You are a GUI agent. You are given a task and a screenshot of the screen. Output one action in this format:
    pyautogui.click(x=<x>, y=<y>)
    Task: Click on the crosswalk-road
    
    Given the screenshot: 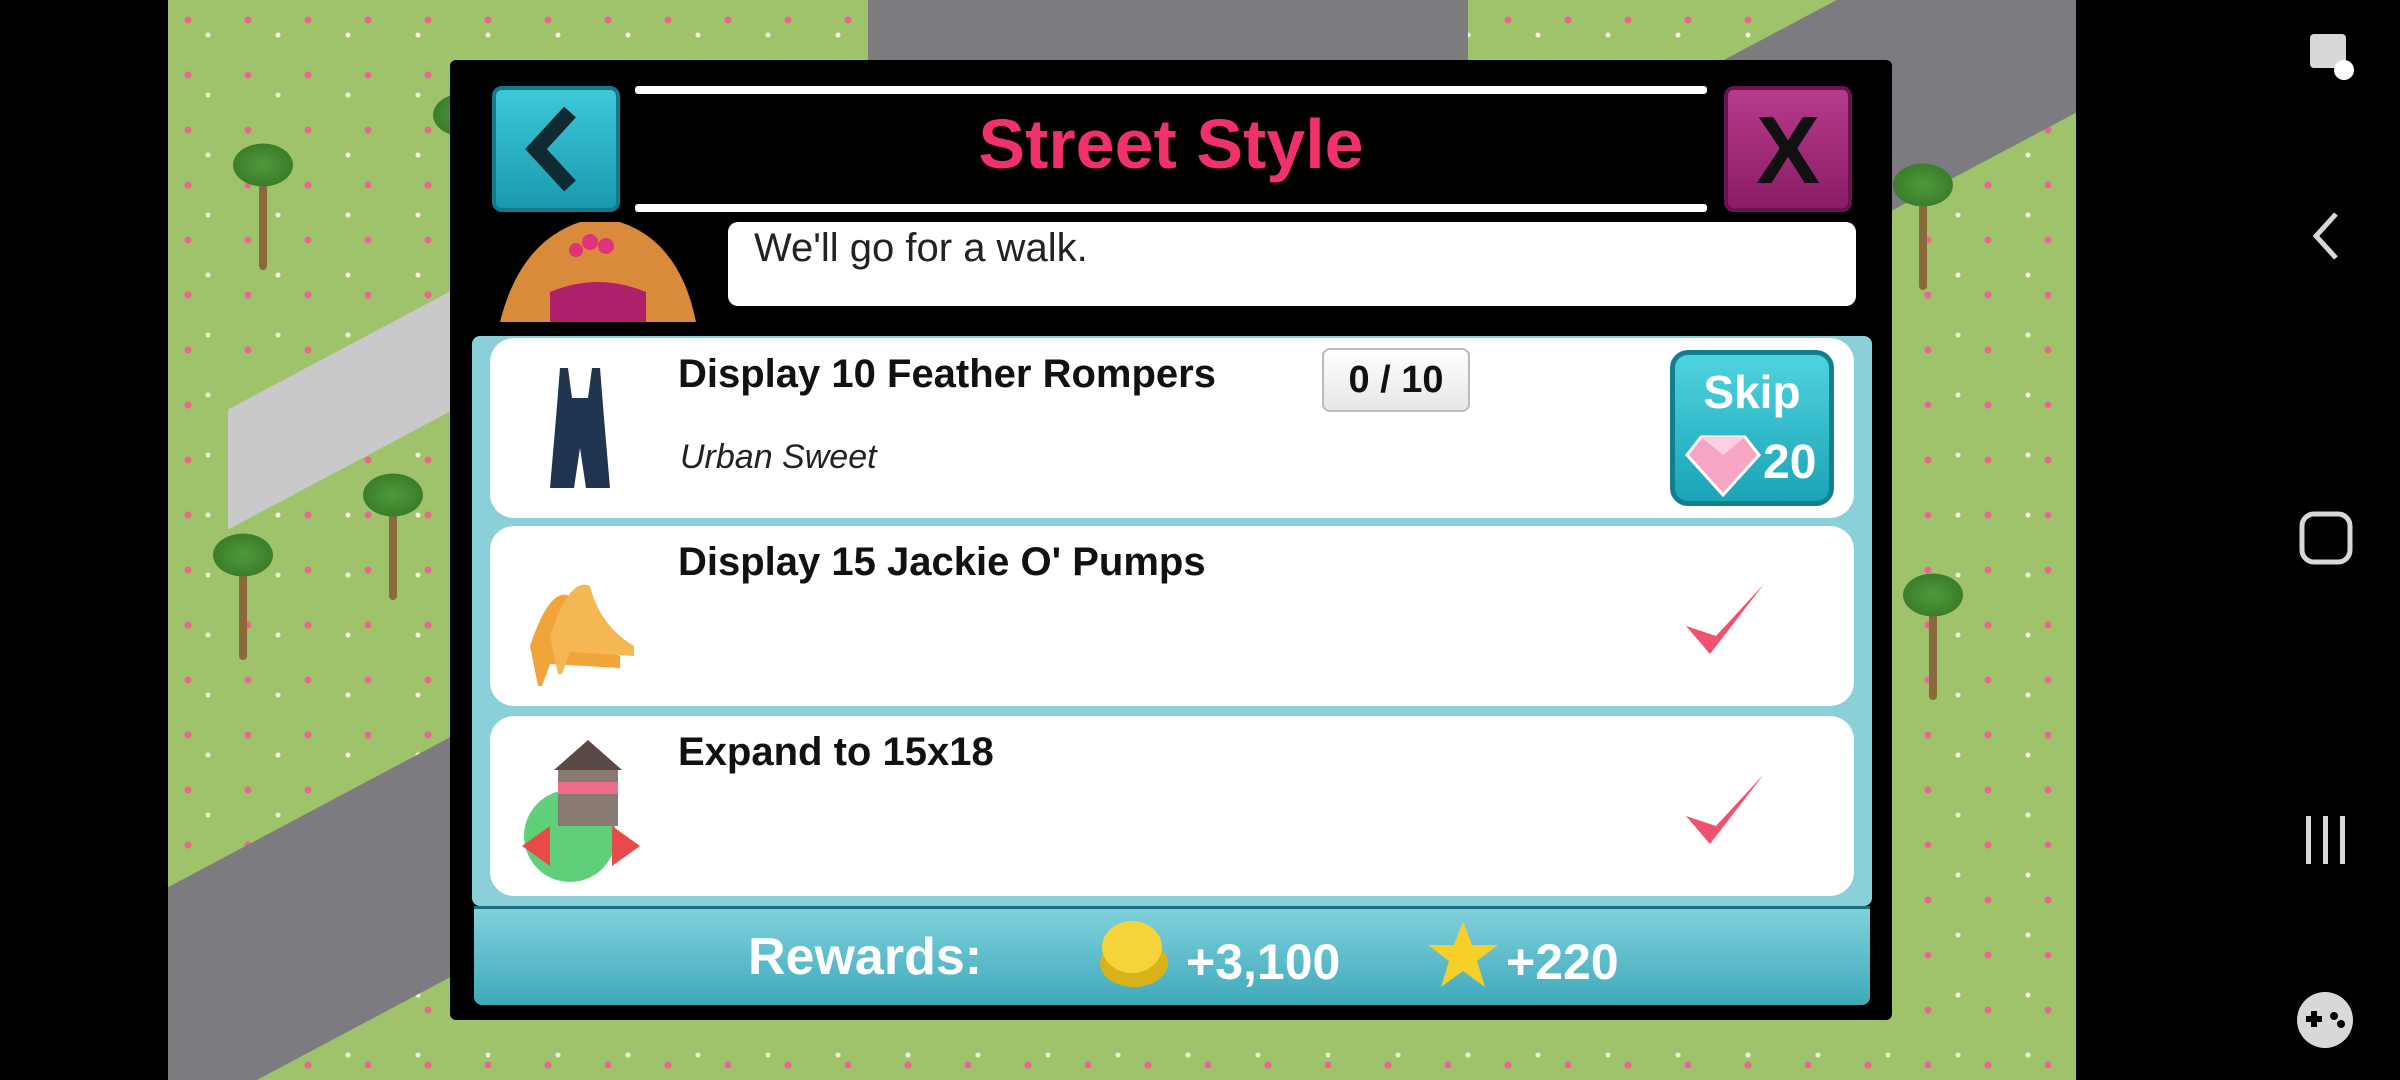 What is the action you would take?
    pyautogui.click(x=1168, y=30)
    